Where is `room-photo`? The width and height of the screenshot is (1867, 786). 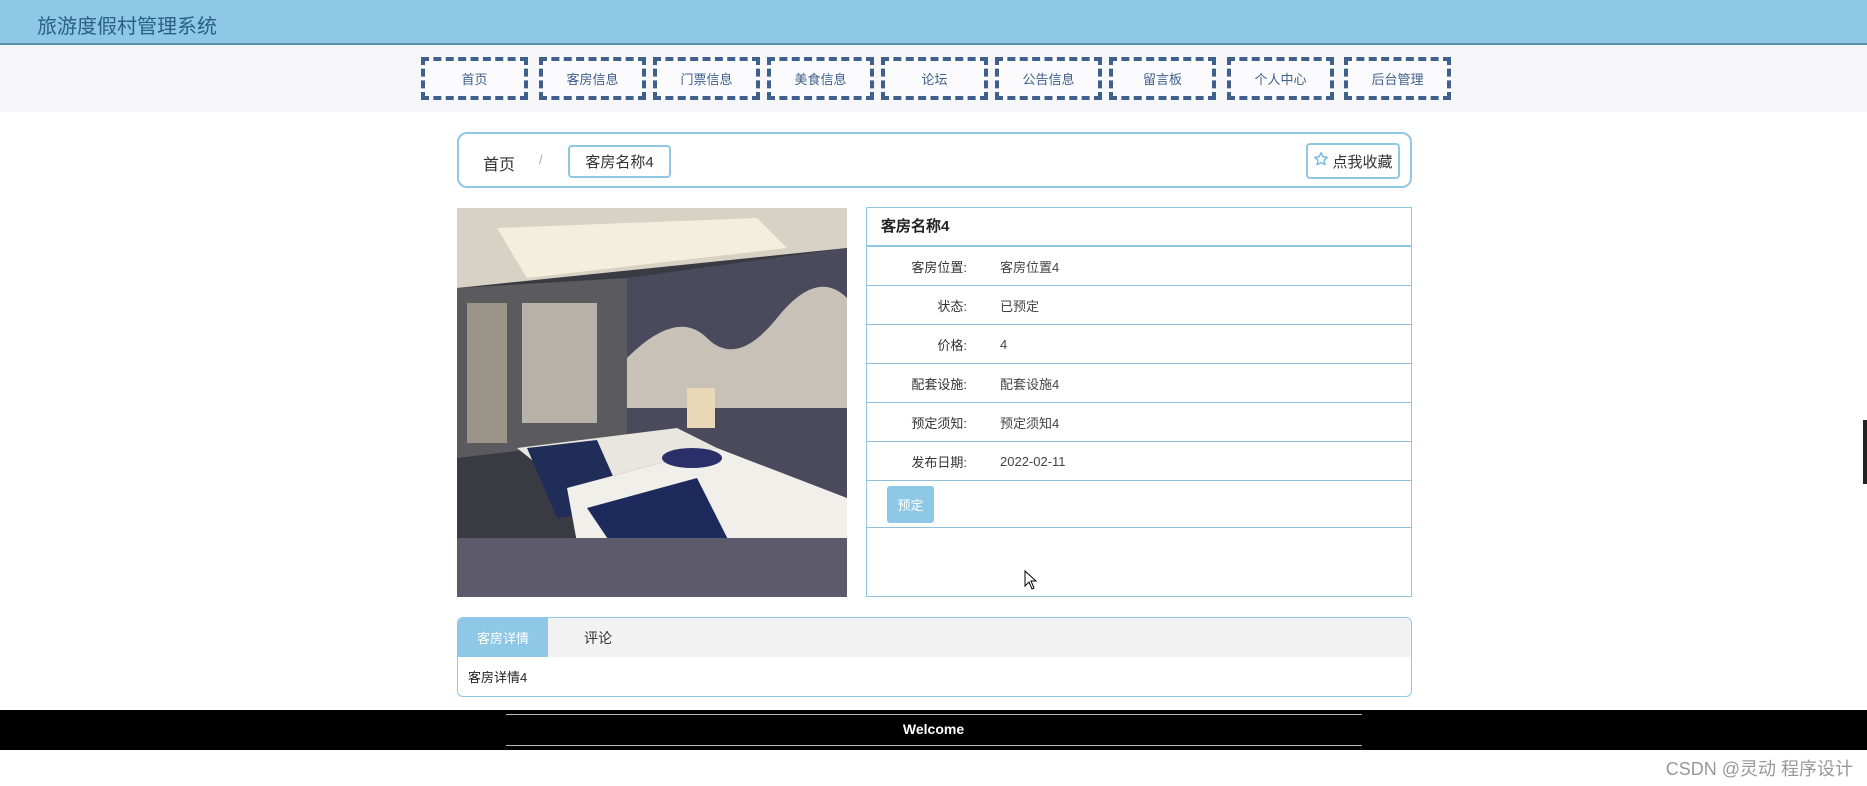 room-photo is located at coordinates (652, 402).